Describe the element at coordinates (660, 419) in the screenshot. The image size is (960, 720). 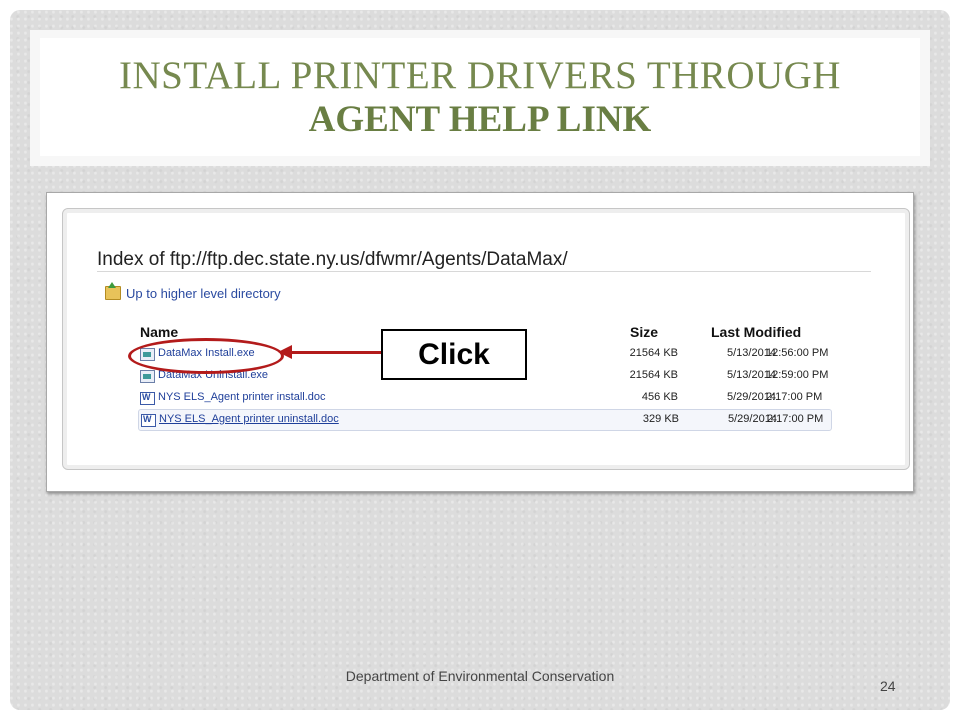
I see `file-size: 329 KB` at that location.